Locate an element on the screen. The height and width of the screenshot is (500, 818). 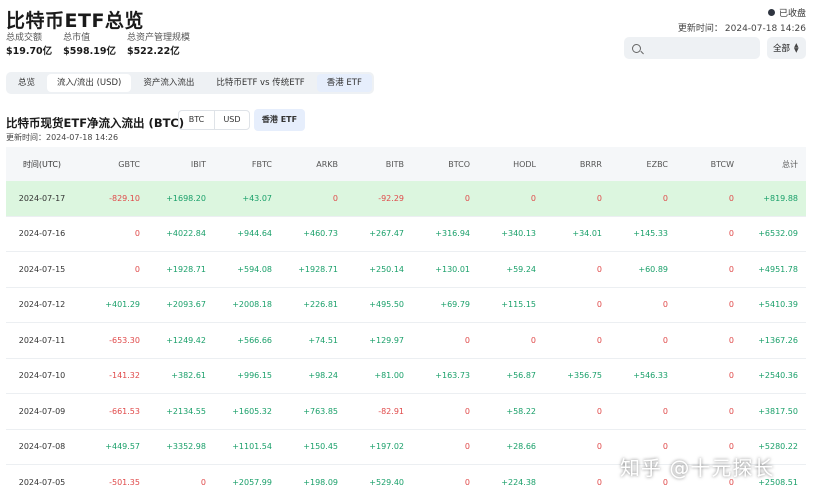
value-cell: +449.57 is located at coordinates (122, 447).